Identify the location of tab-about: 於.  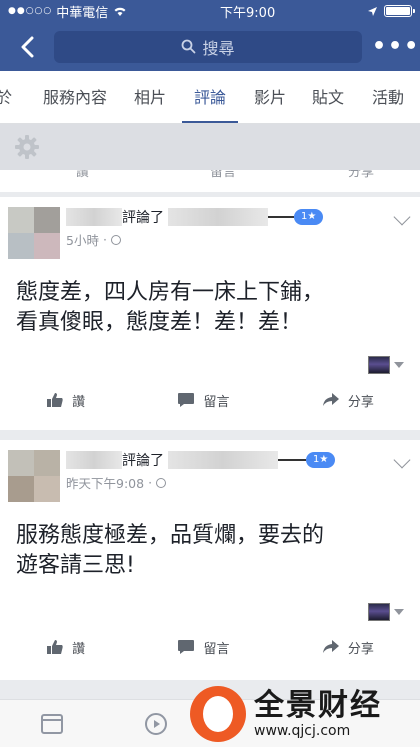
(6, 97).